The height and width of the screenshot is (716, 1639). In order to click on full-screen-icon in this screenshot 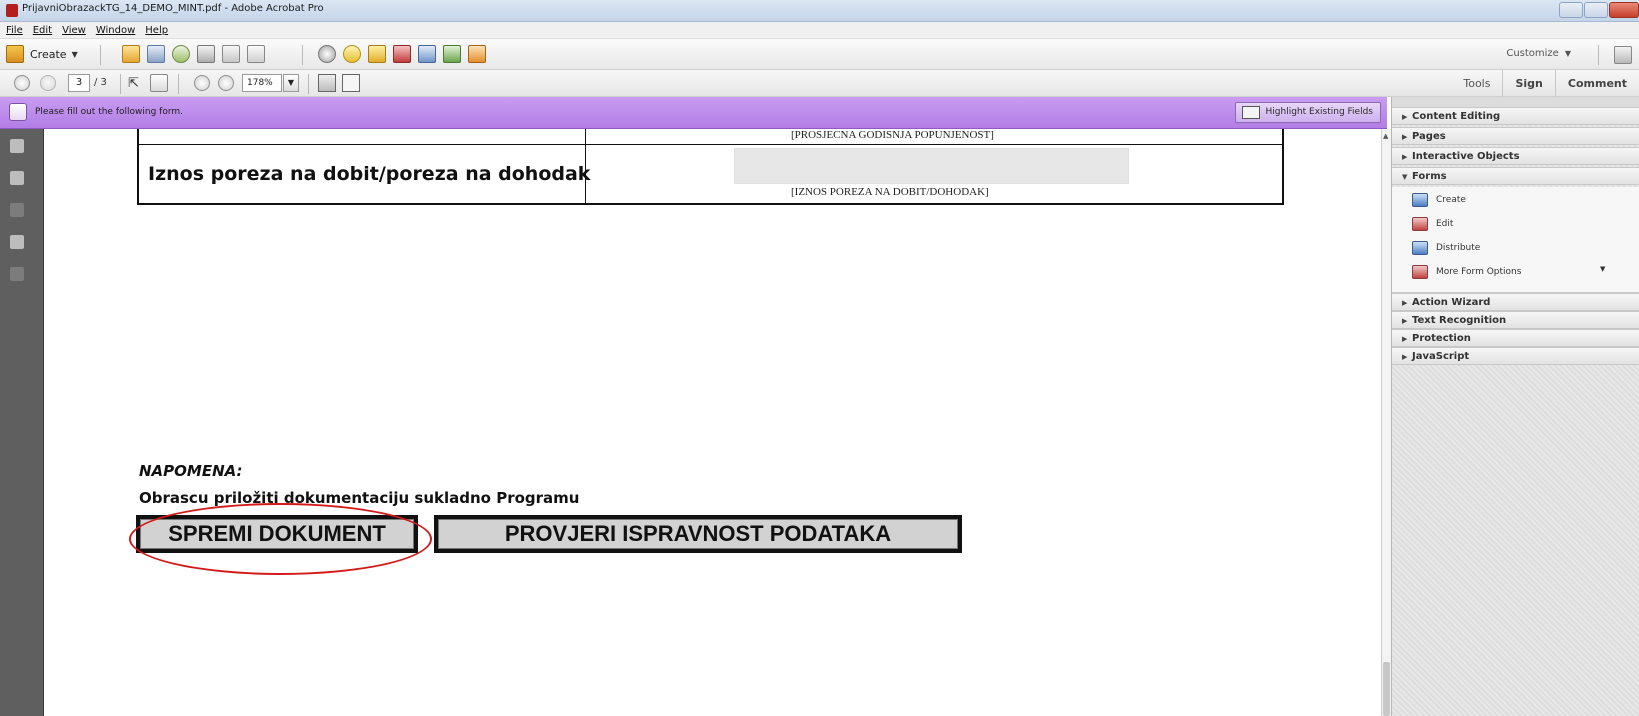, I will do `click(351, 83)`.